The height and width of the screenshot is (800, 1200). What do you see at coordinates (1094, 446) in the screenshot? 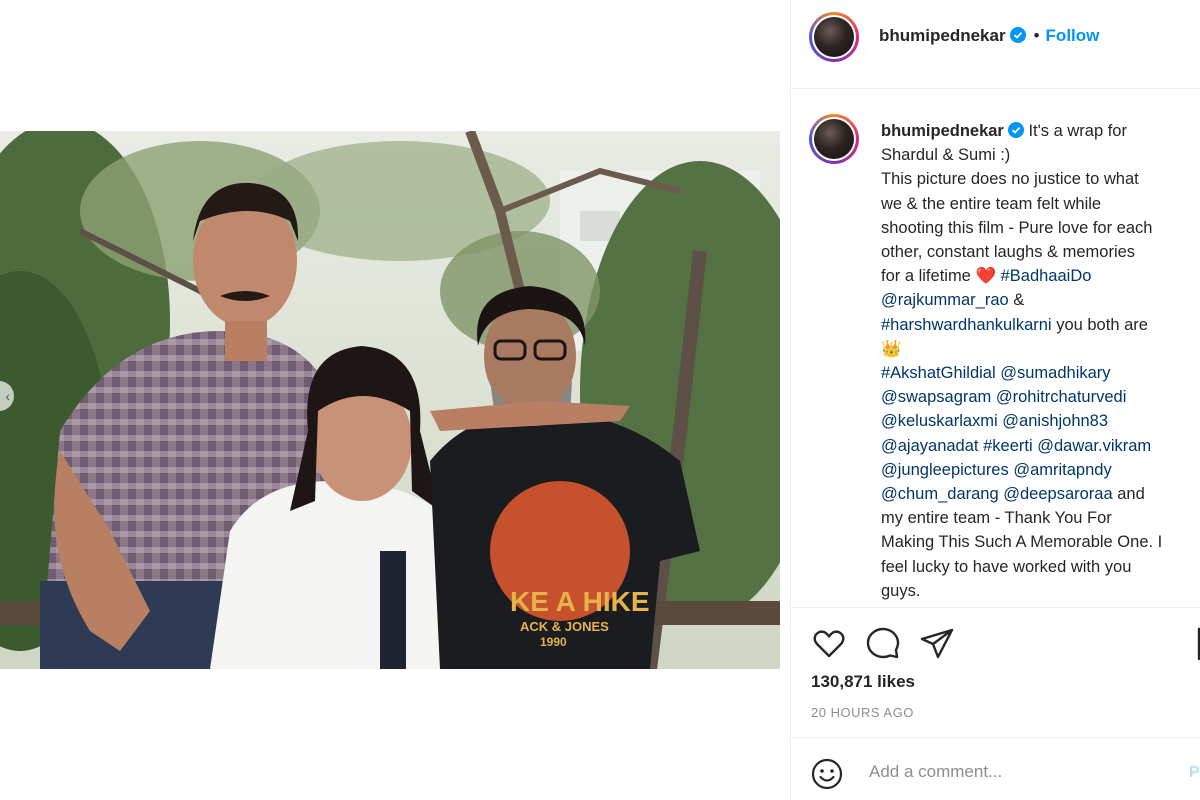
I see `tag-link: @dawar.vikram` at bounding box center [1094, 446].